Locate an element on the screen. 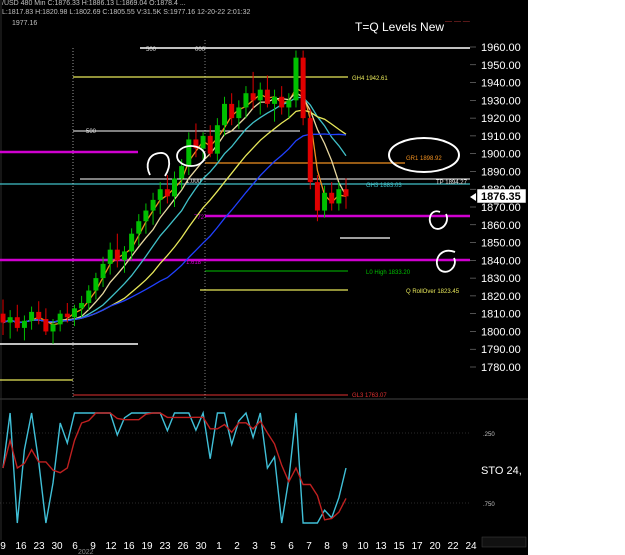 The height and width of the screenshot is (555, 625). osc-label: STO 24, is located at coordinates (501, 471).